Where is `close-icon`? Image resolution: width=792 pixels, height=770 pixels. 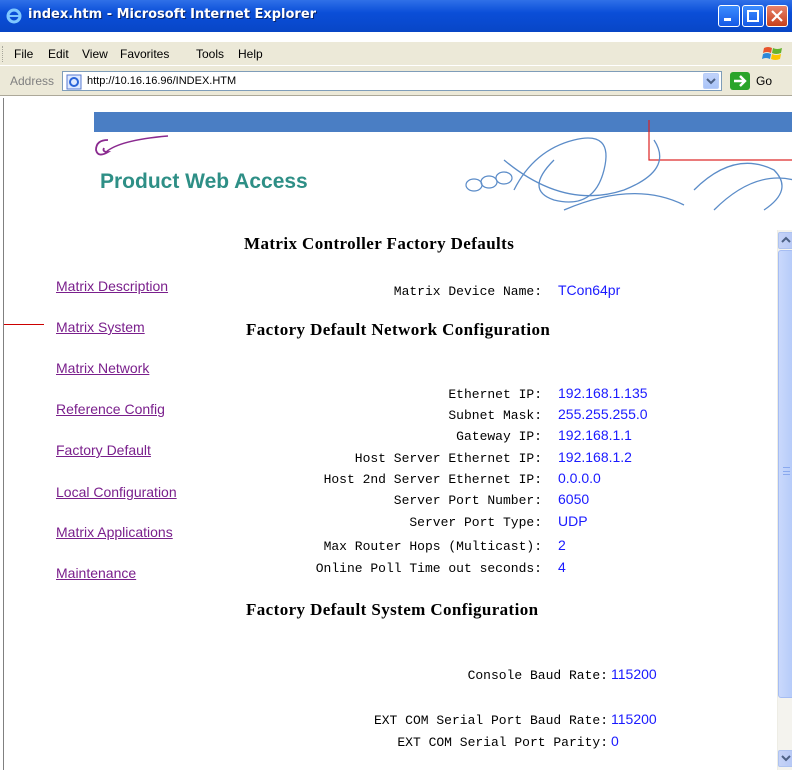 close-icon is located at coordinates (777, 16).